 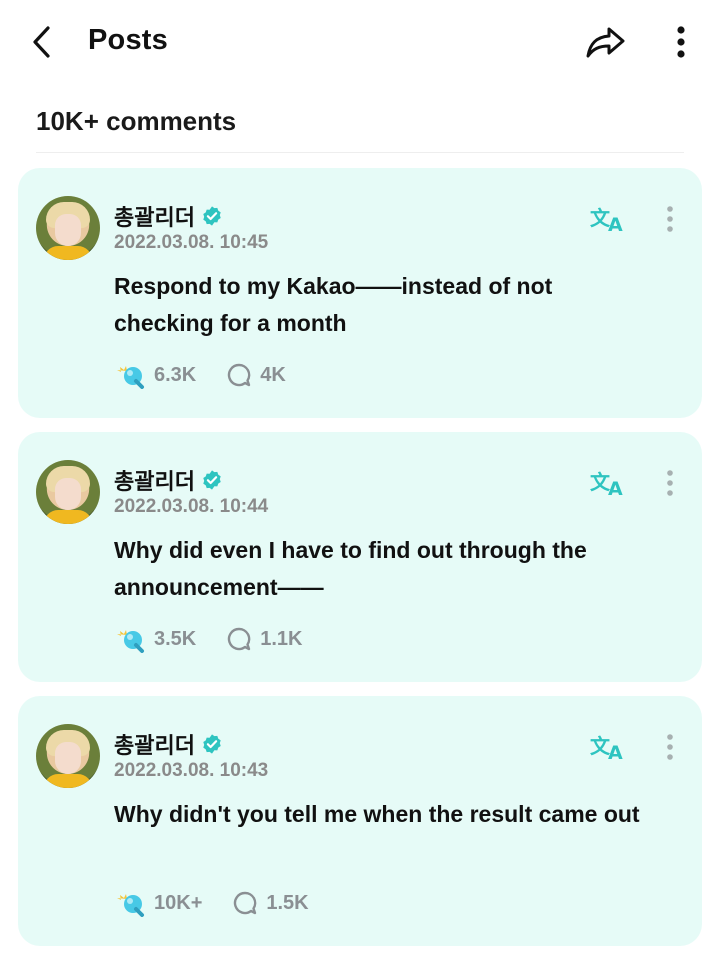 I want to click on page-title: Posts, so click(x=128, y=40).